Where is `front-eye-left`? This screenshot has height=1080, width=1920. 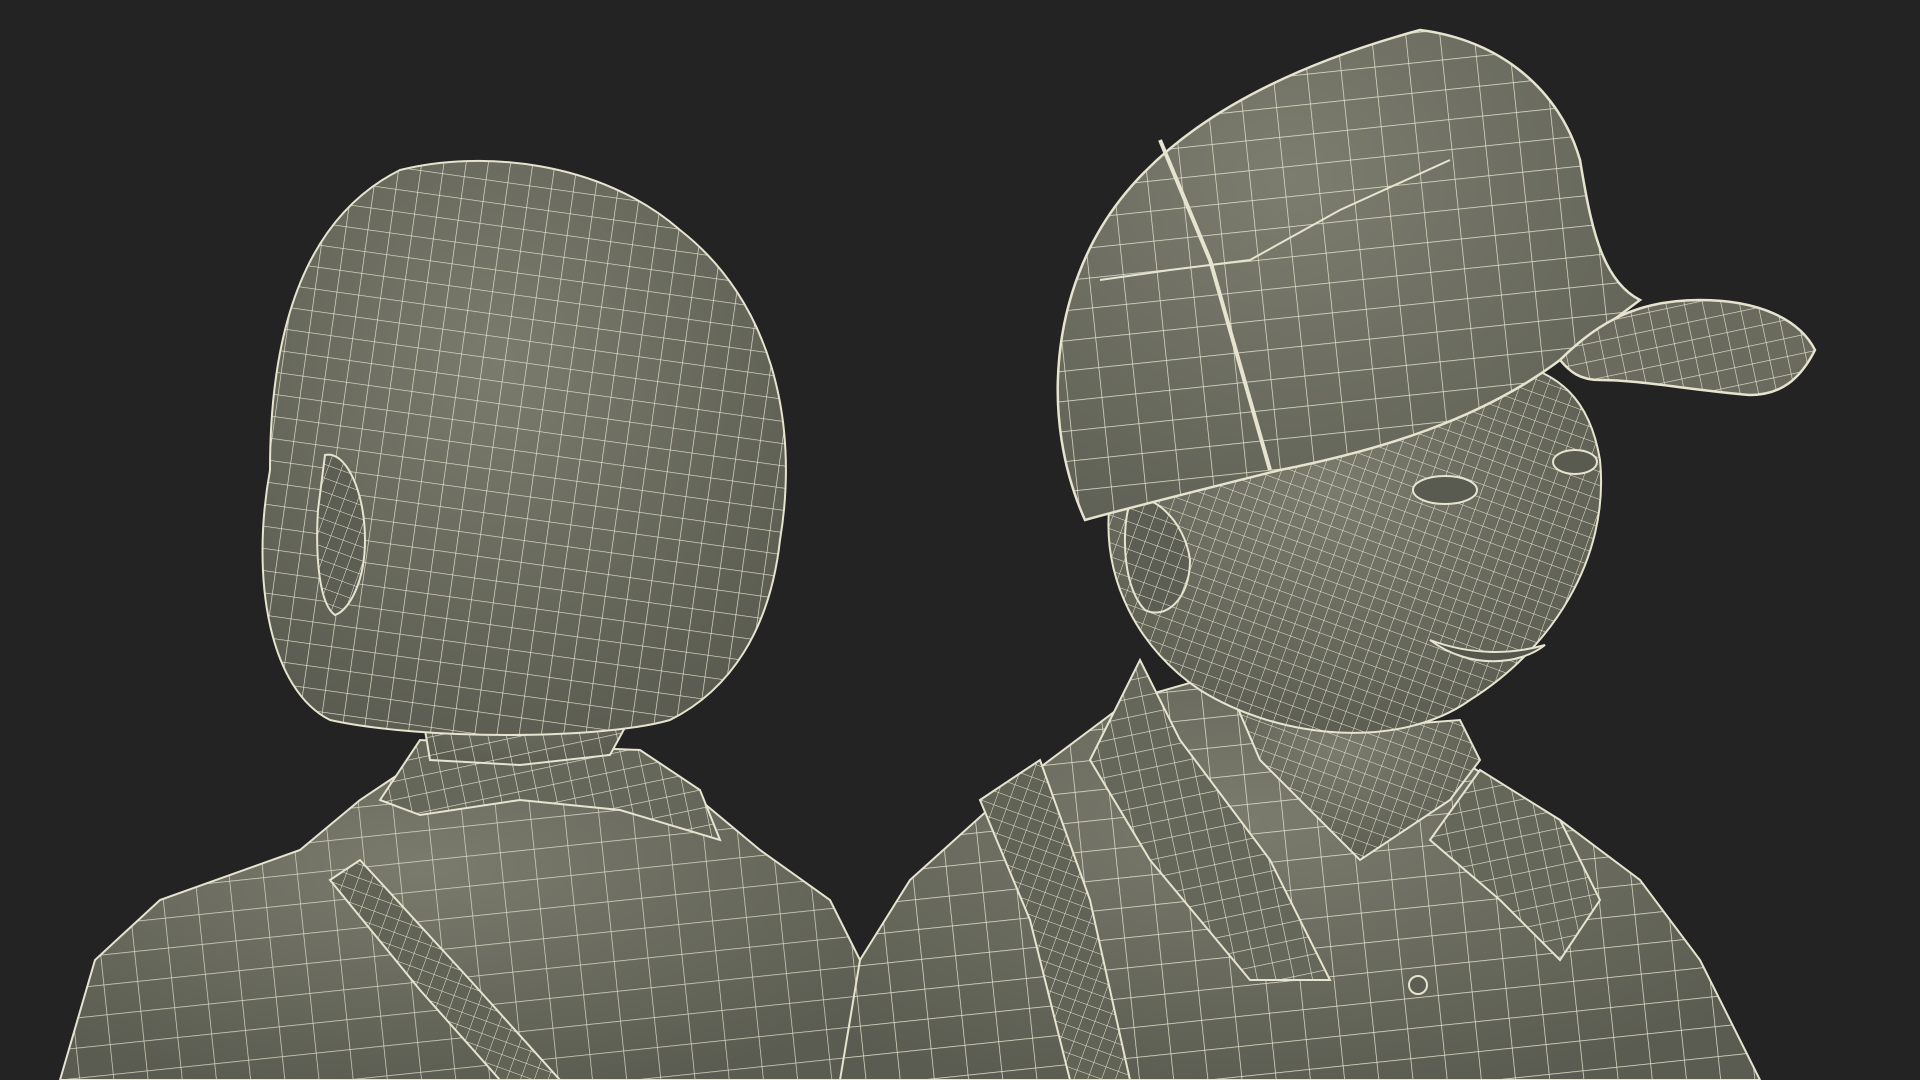
front-eye-left is located at coordinates (1445, 490).